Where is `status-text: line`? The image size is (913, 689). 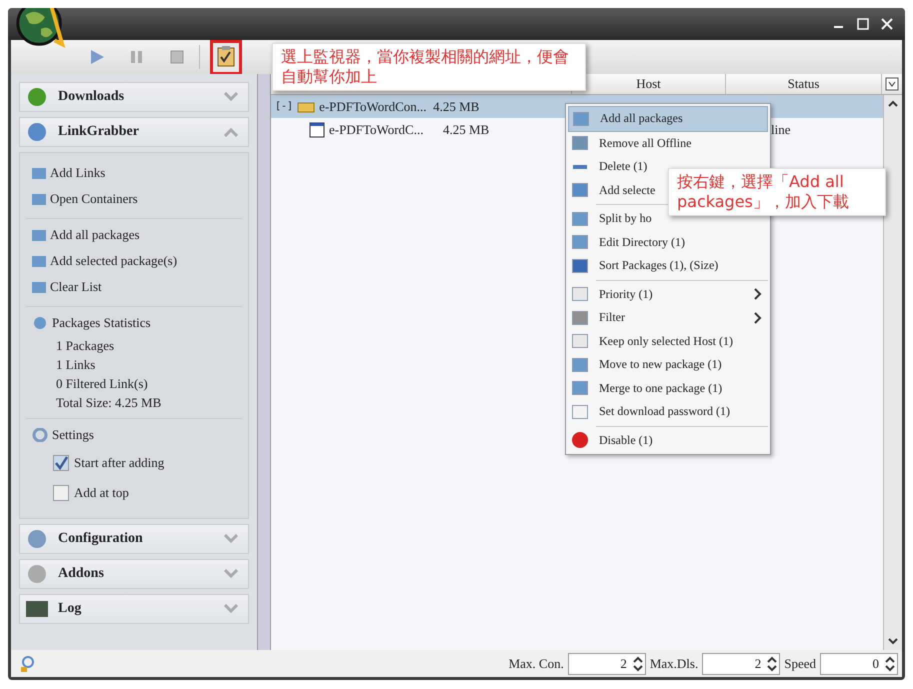
status-text: line is located at coordinates (781, 130).